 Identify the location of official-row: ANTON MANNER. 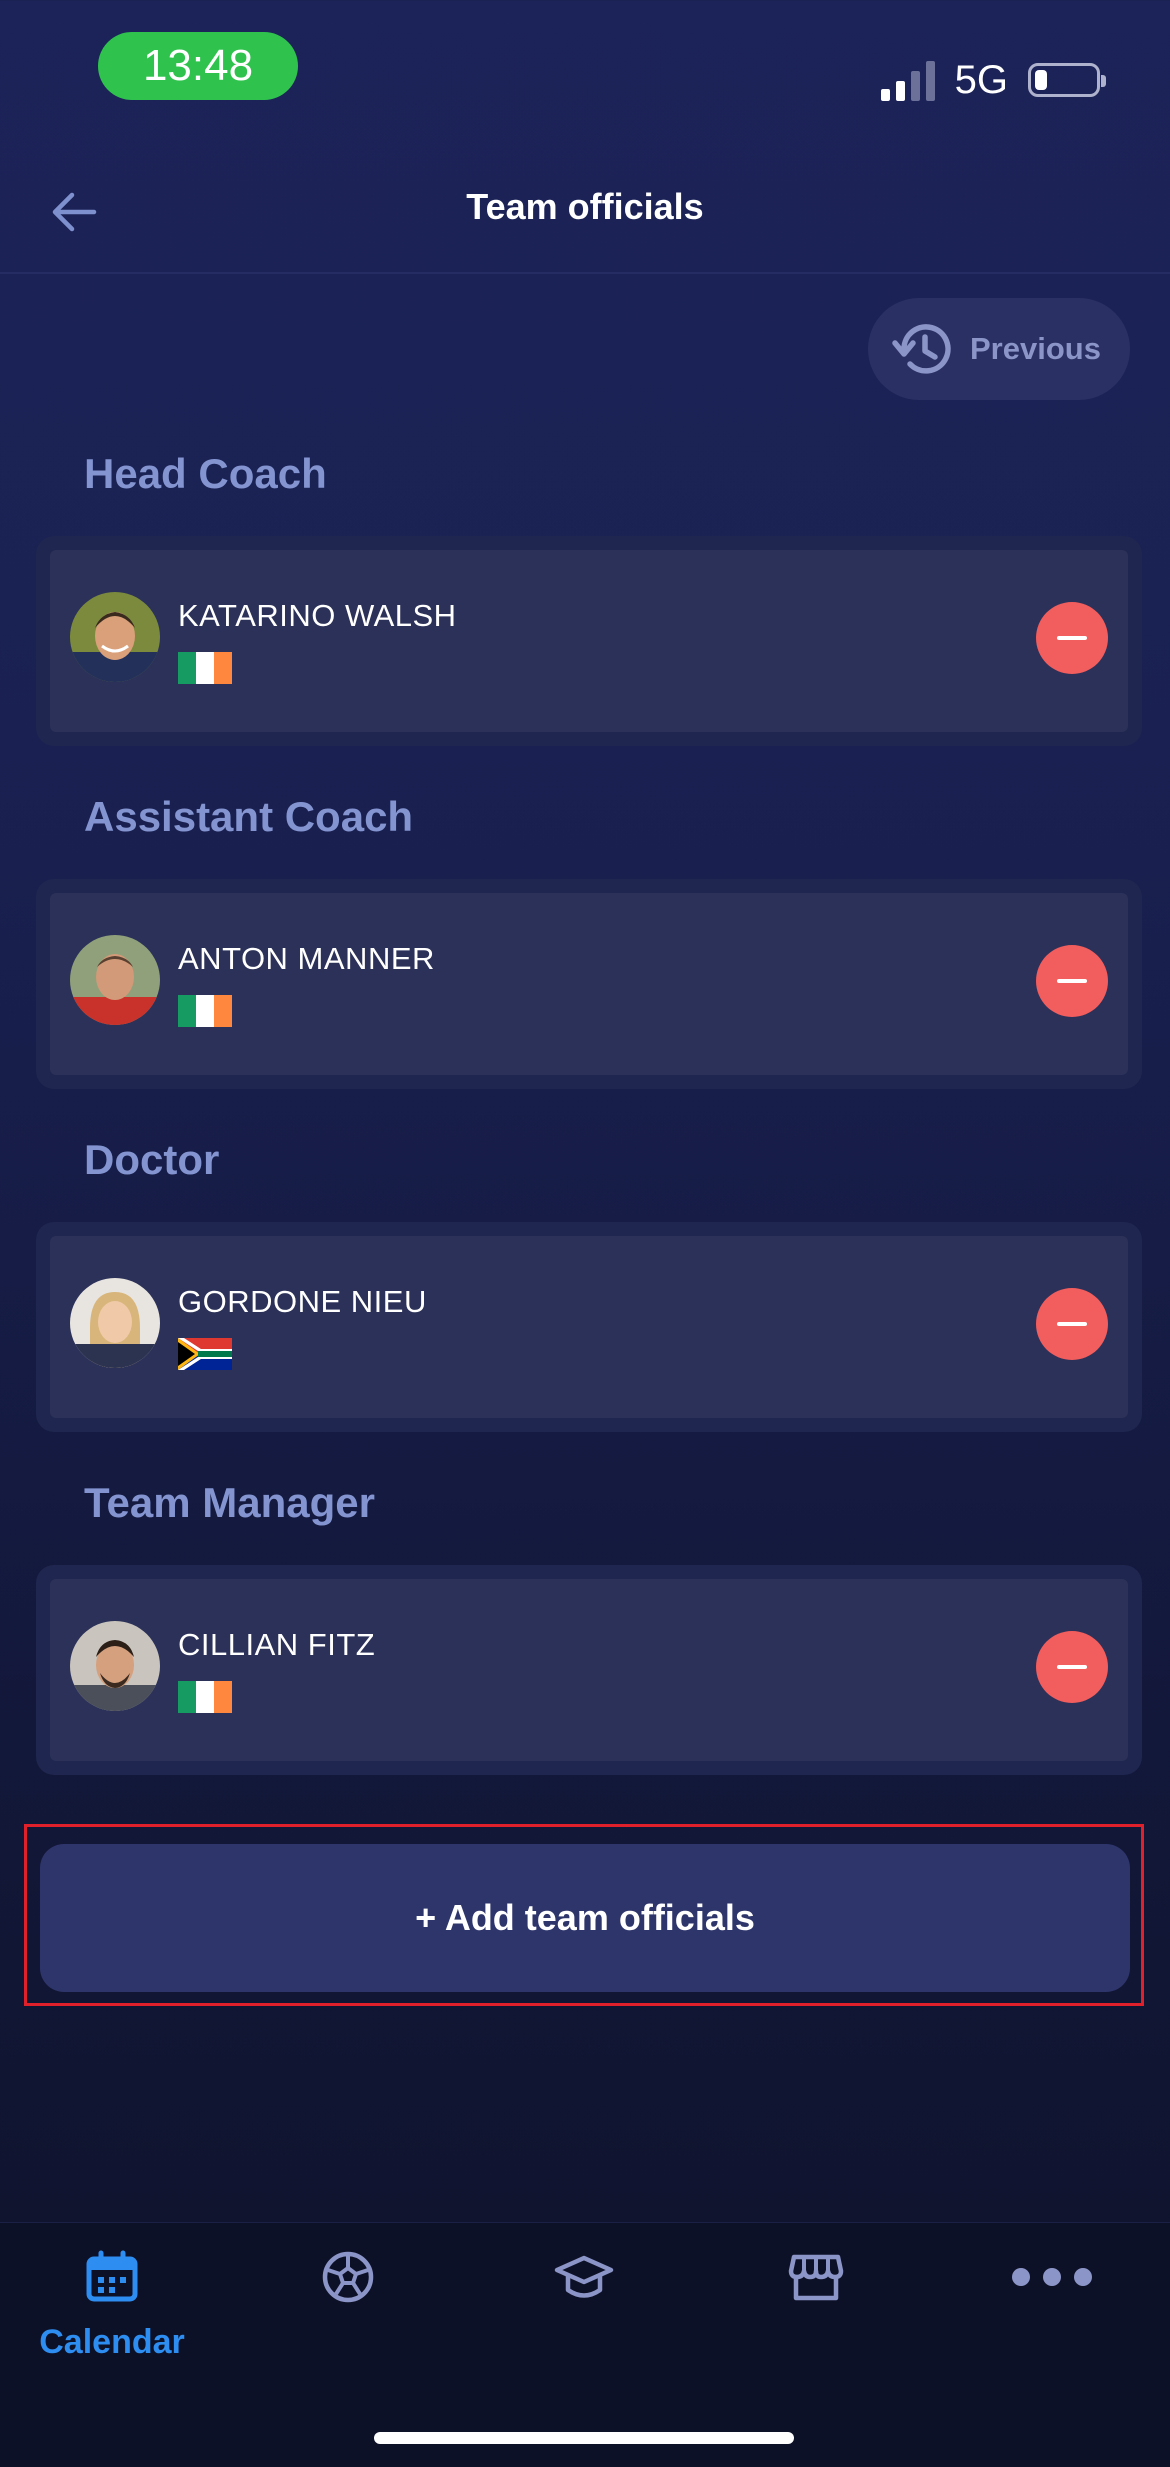
(589, 984).